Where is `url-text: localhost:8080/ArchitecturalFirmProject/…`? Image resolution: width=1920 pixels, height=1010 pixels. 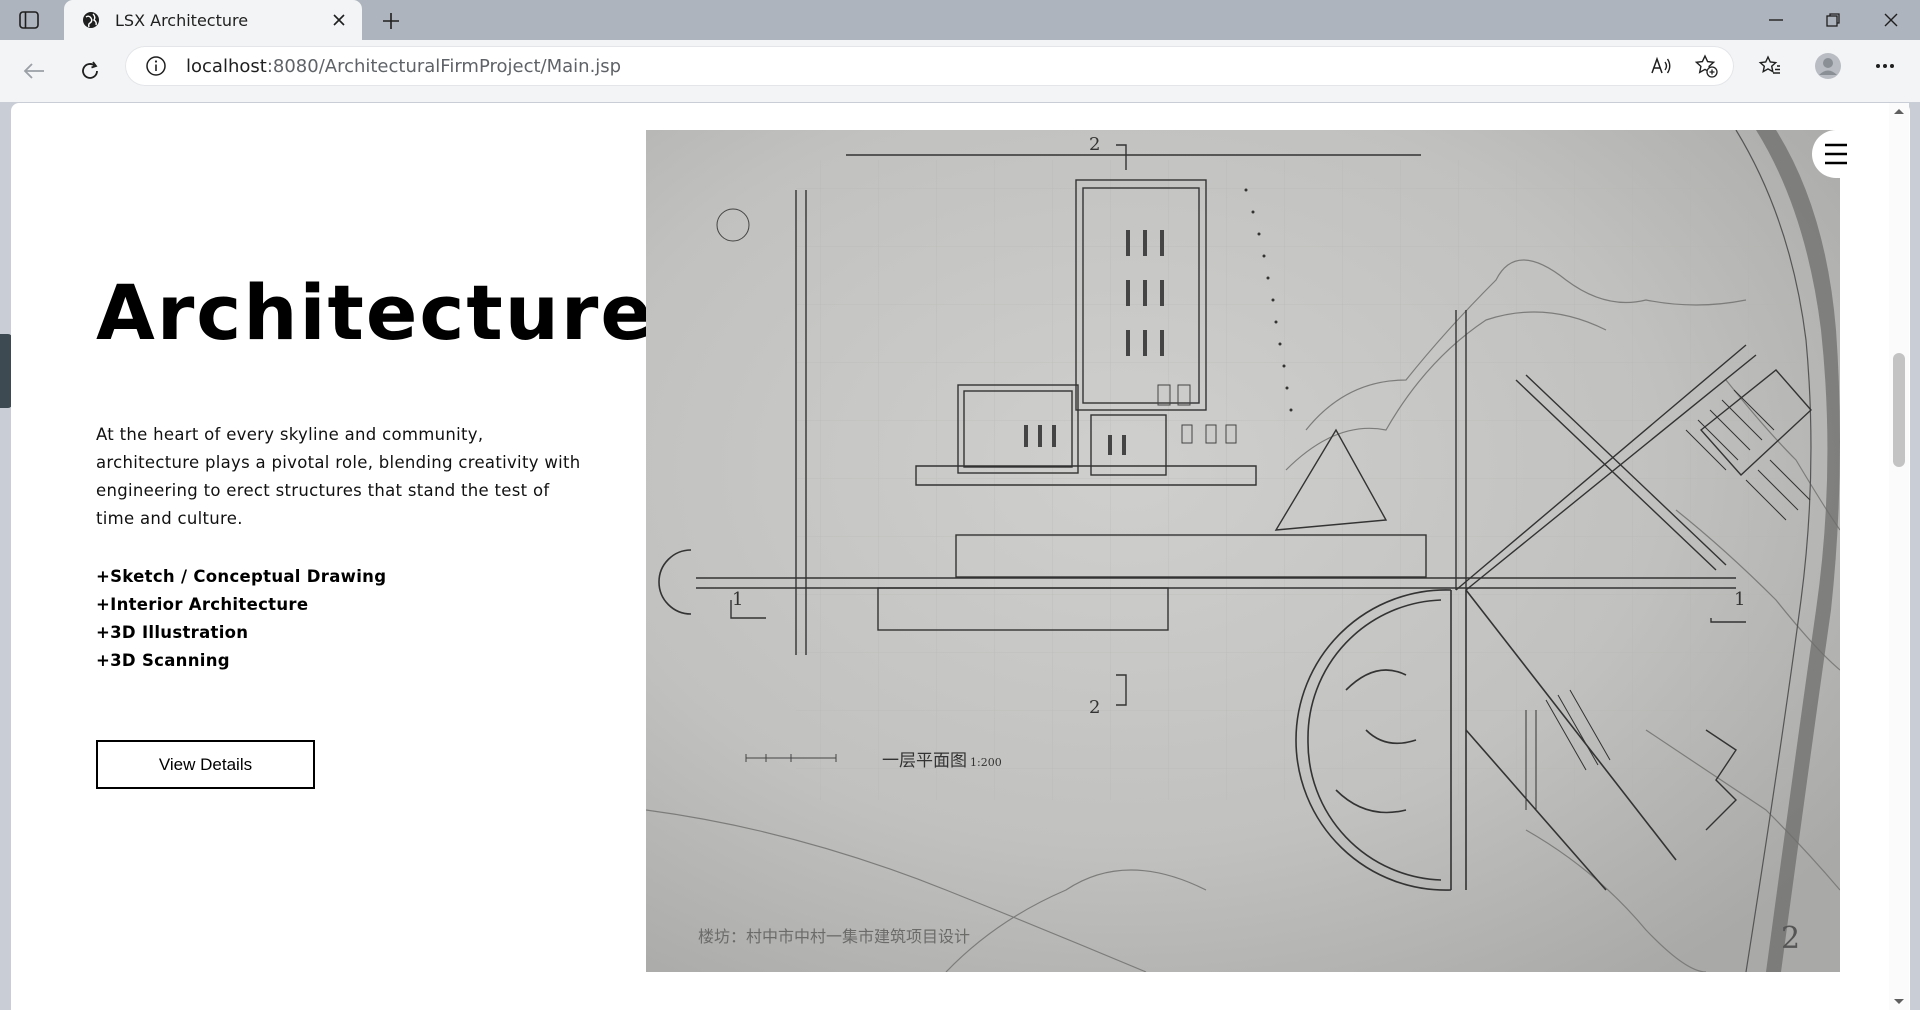
url-text: localhost:8080/ArchitecturalFirmProject/… is located at coordinates (403, 66).